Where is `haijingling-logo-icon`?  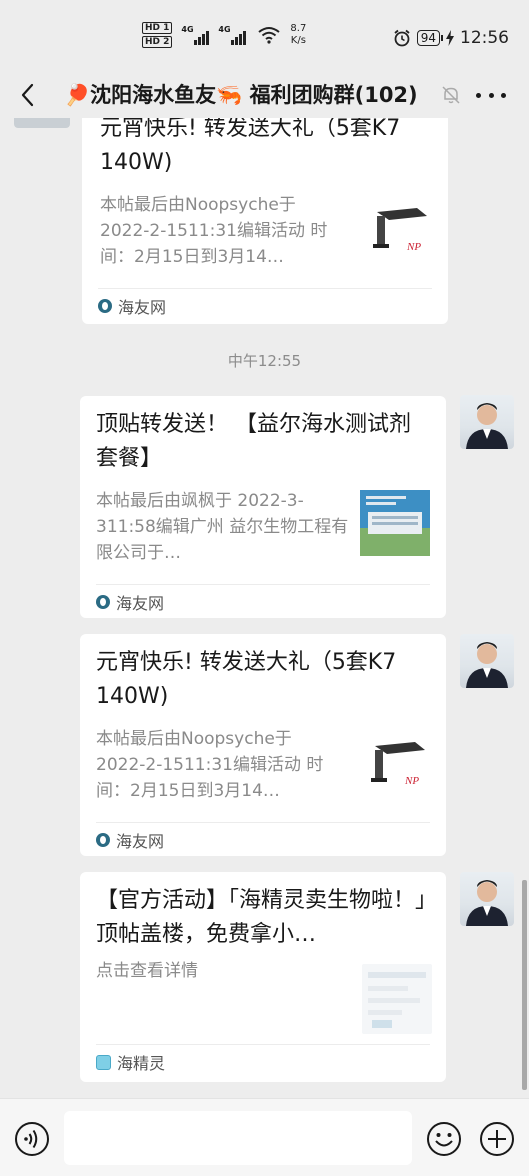
haijingling-logo-icon is located at coordinates (103, 1062).